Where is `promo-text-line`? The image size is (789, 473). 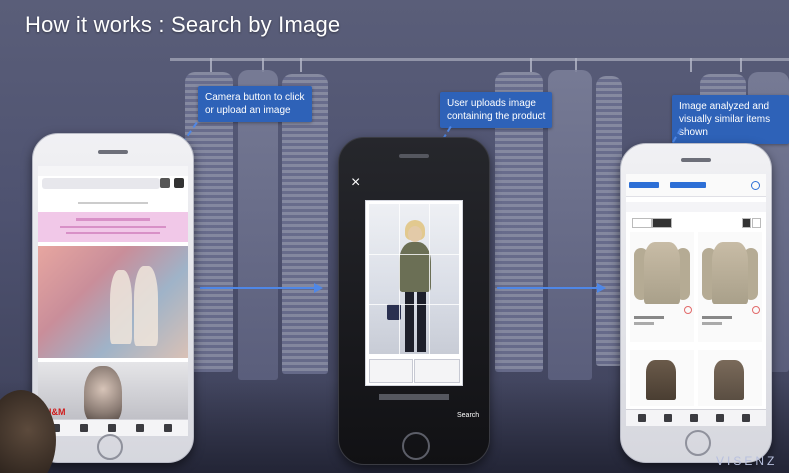 promo-text-line is located at coordinates (113, 203).